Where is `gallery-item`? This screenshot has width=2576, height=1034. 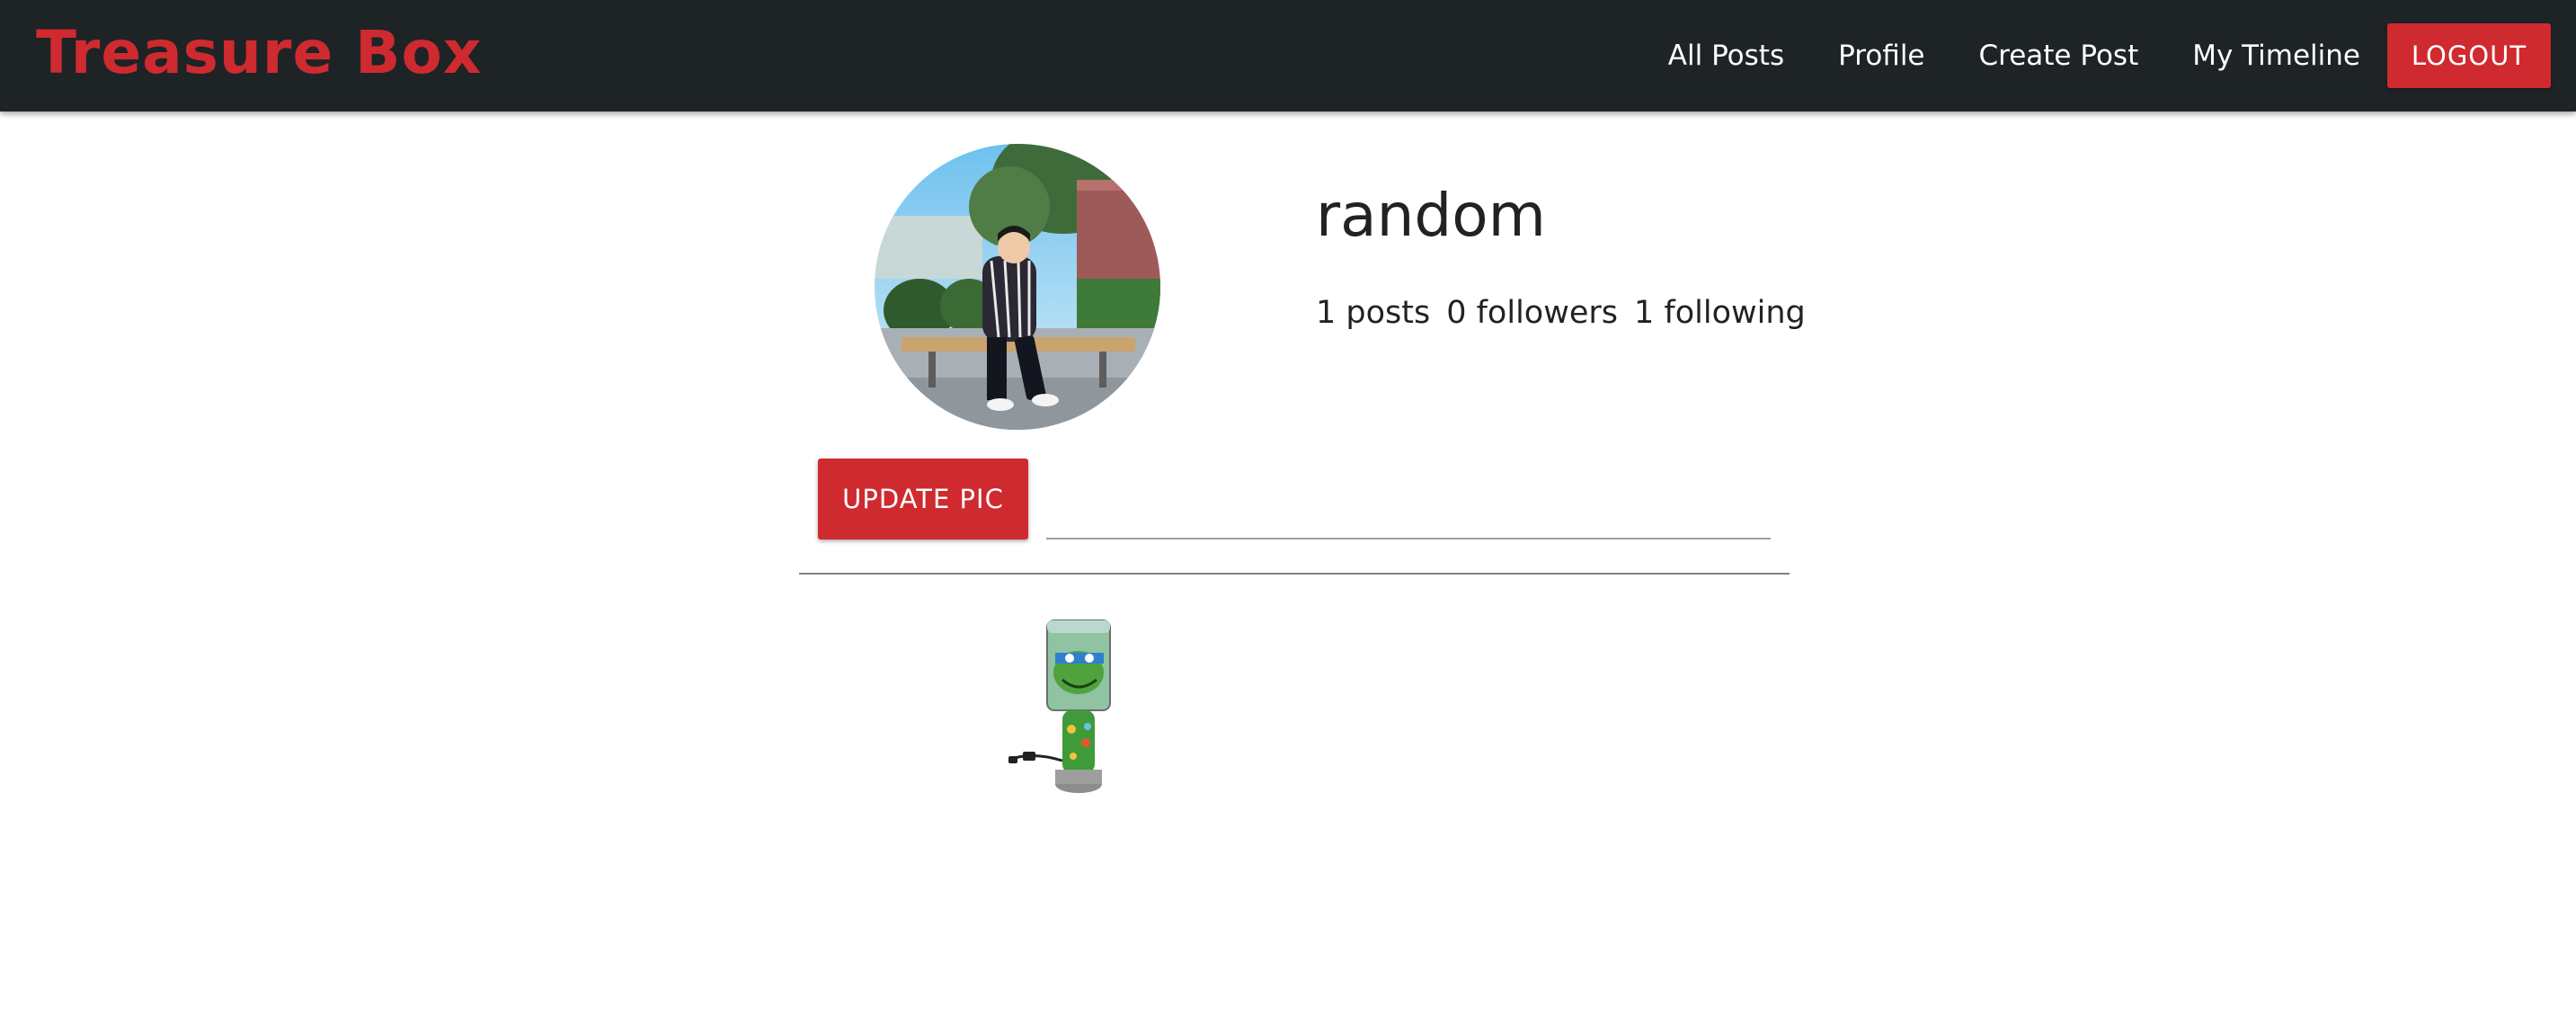 gallery-item is located at coordinates (1065, 707).